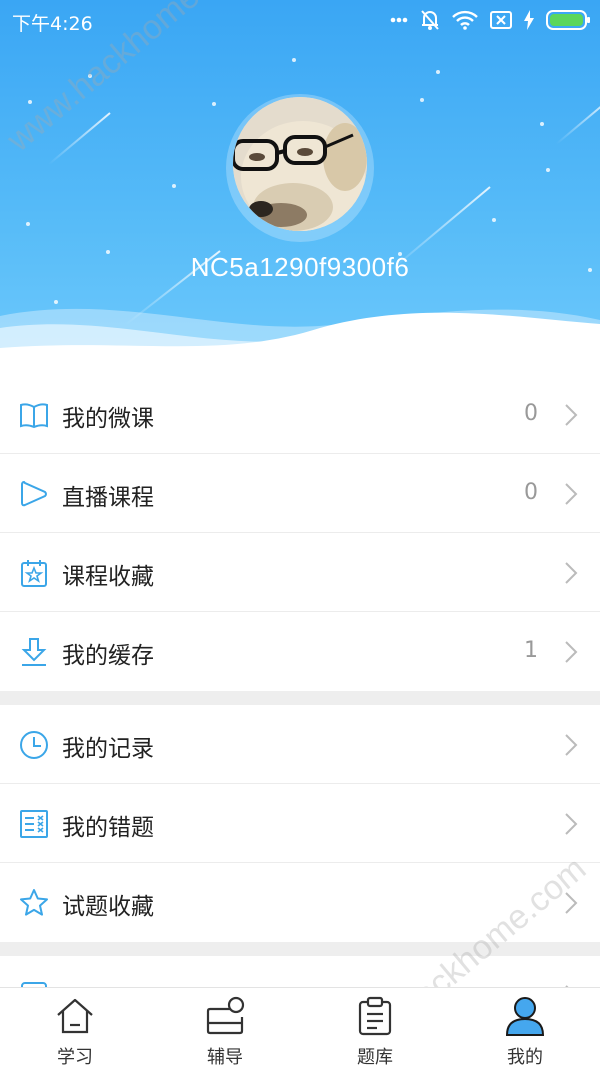 This screenshot has width=600, height=1067. Describe the element at coordinates (399, 20) in the screenshot. I see `more-dots-icon` at that location.